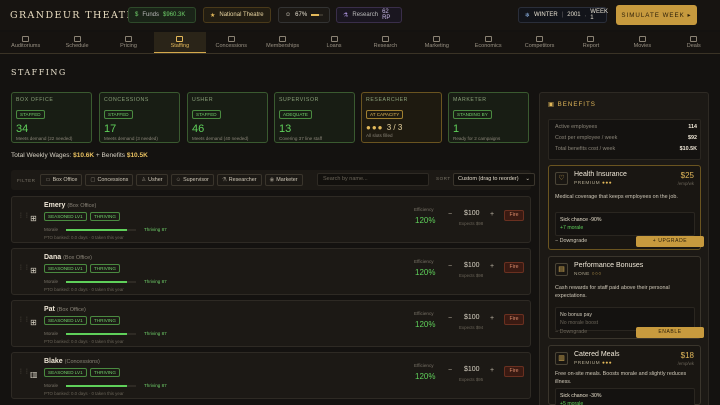 The height and width of the screenshot is (405, 720). What do you see at coordinates (685, 363) in the screenshot?
I see `benefit-price-unit: /emp/wk` at bounding box center [685, 363].